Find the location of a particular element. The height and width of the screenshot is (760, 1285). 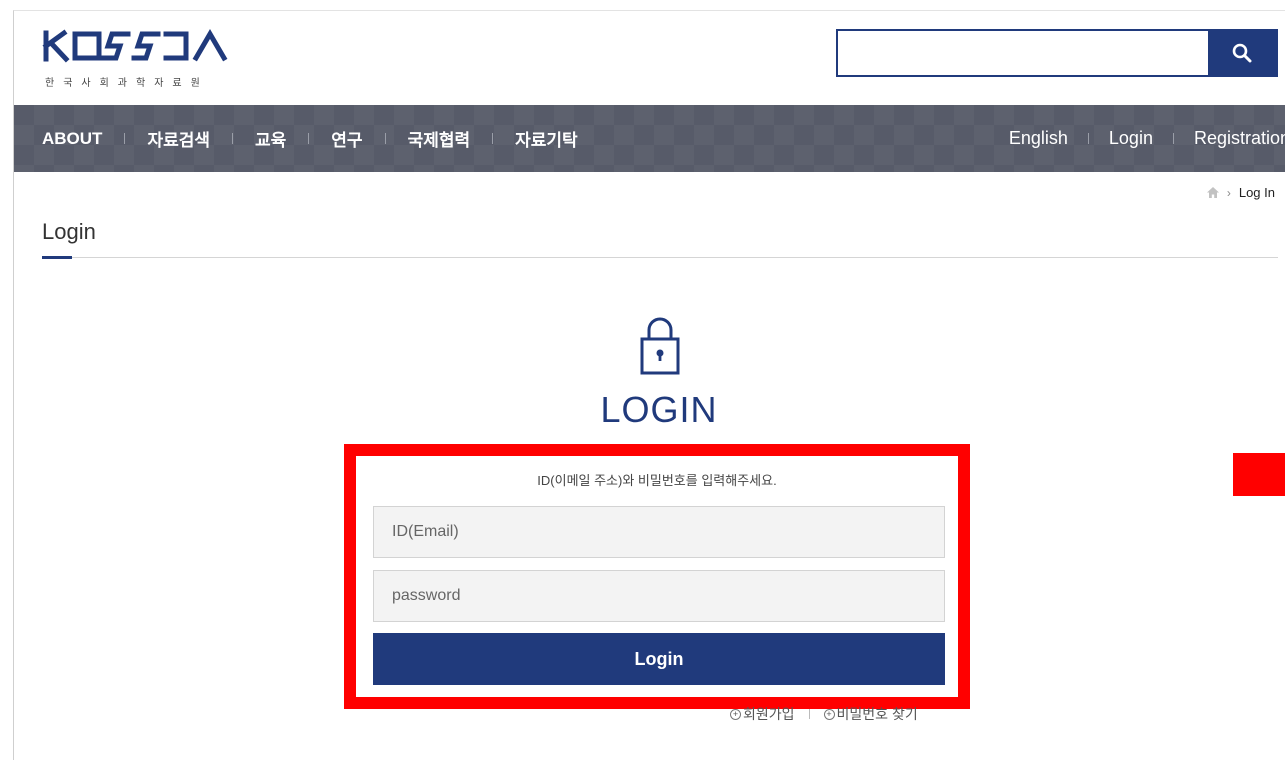

login-instruction: ID(이메일 주소)와 비밀번호를 입력해주세요. is located at coordinates (657, 480).